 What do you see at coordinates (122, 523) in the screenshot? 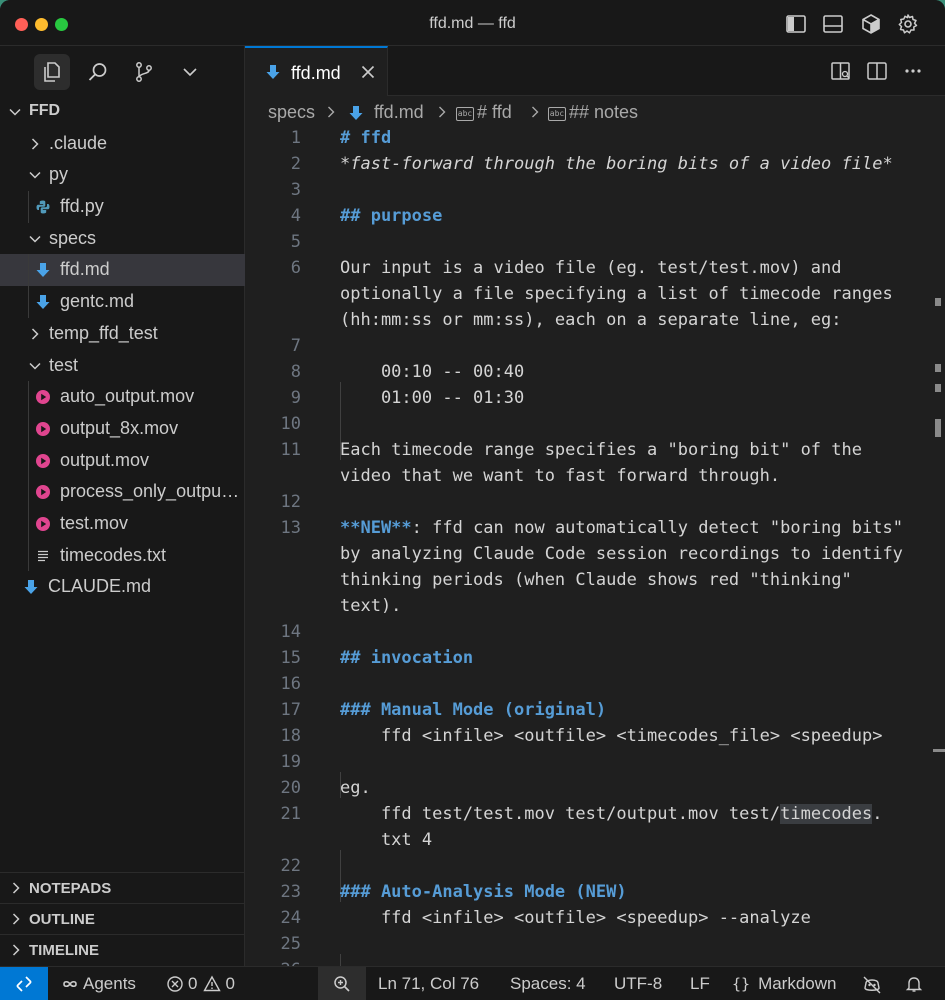
I see `file-test-mov: test.mov` at bounding box center [122, 523].